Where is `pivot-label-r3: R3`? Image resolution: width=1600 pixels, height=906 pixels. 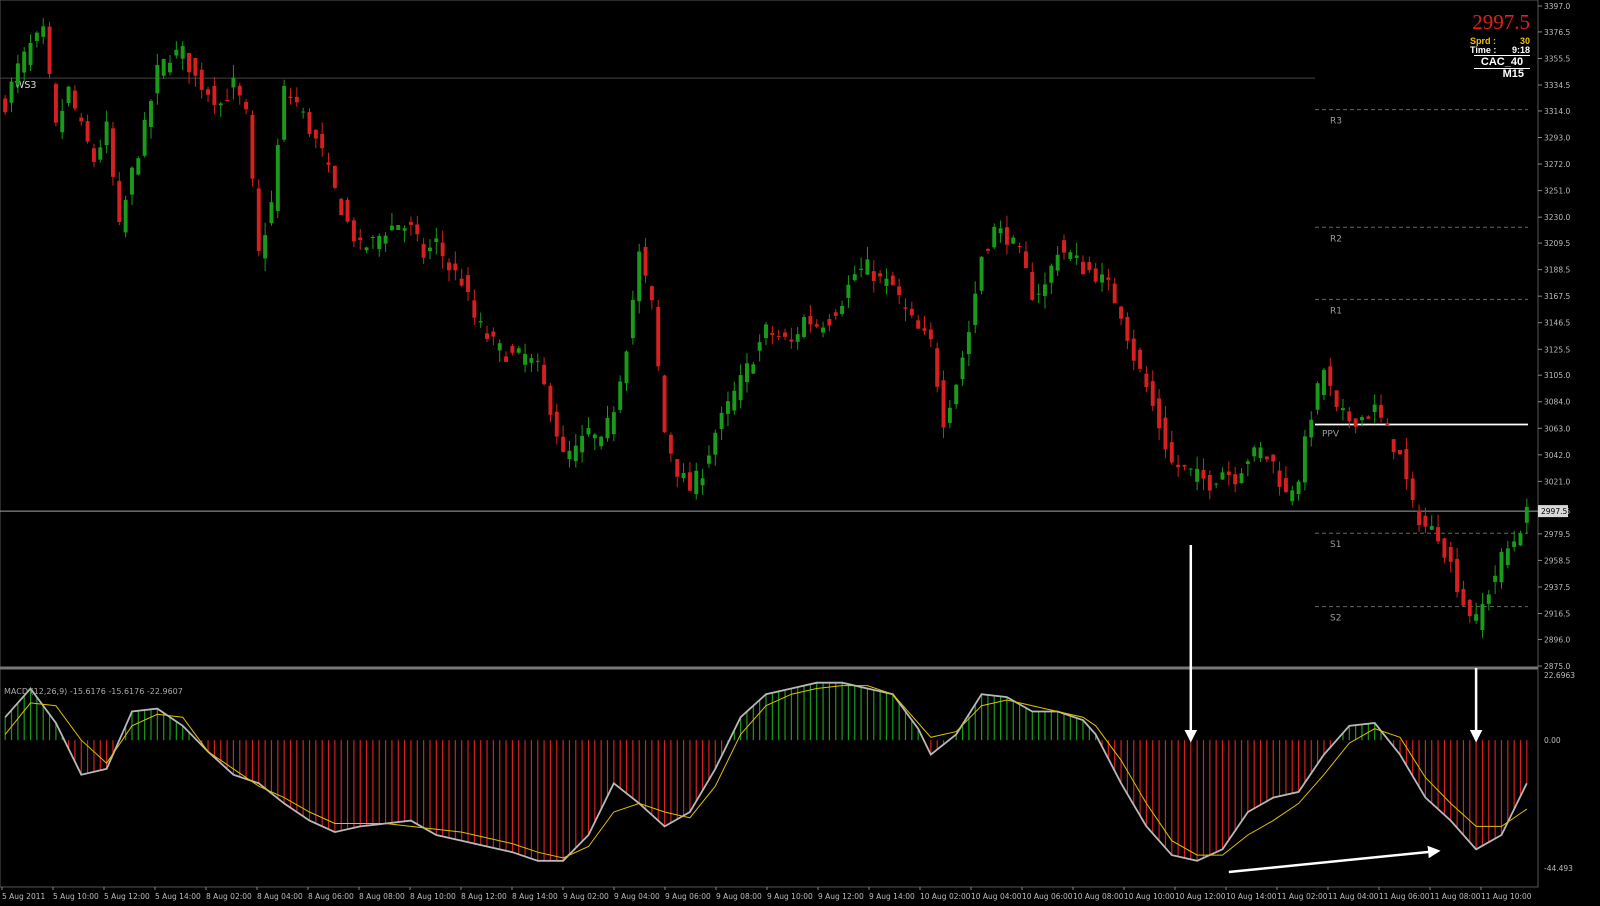
pivot-label-r3: R3 is located at coordinates (1336, 122).